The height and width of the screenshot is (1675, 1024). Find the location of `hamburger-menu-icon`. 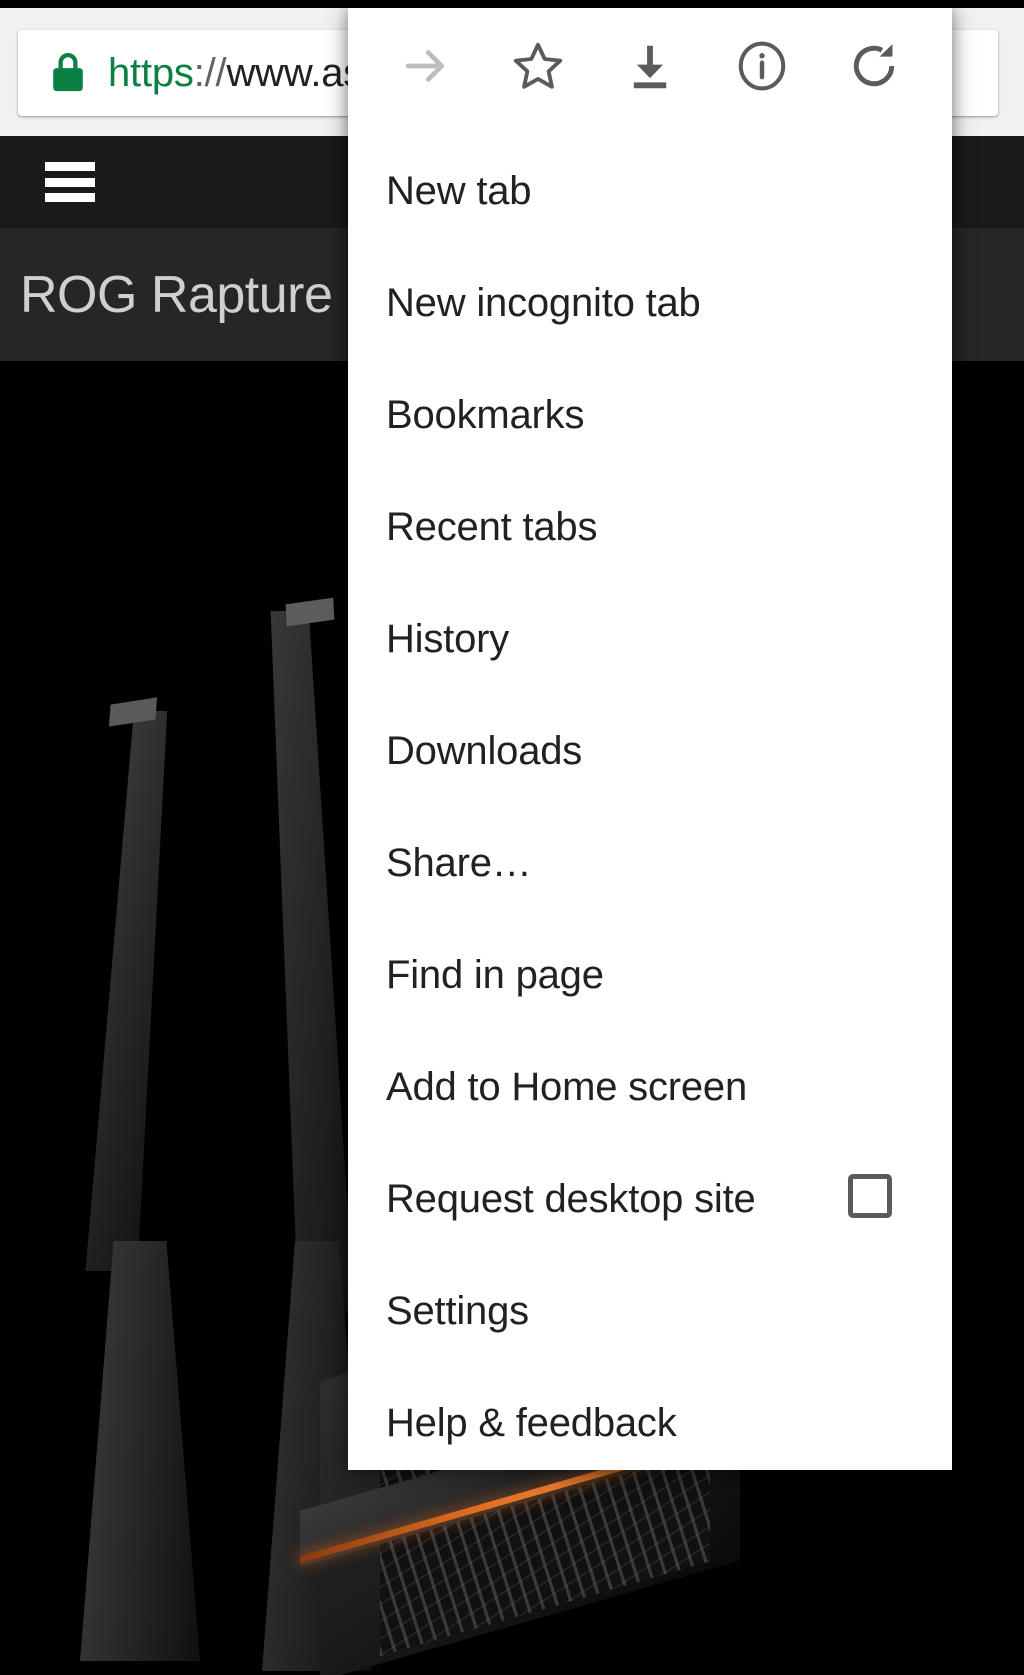

hamburger-menu-icon is located at coordinates (70, 182).